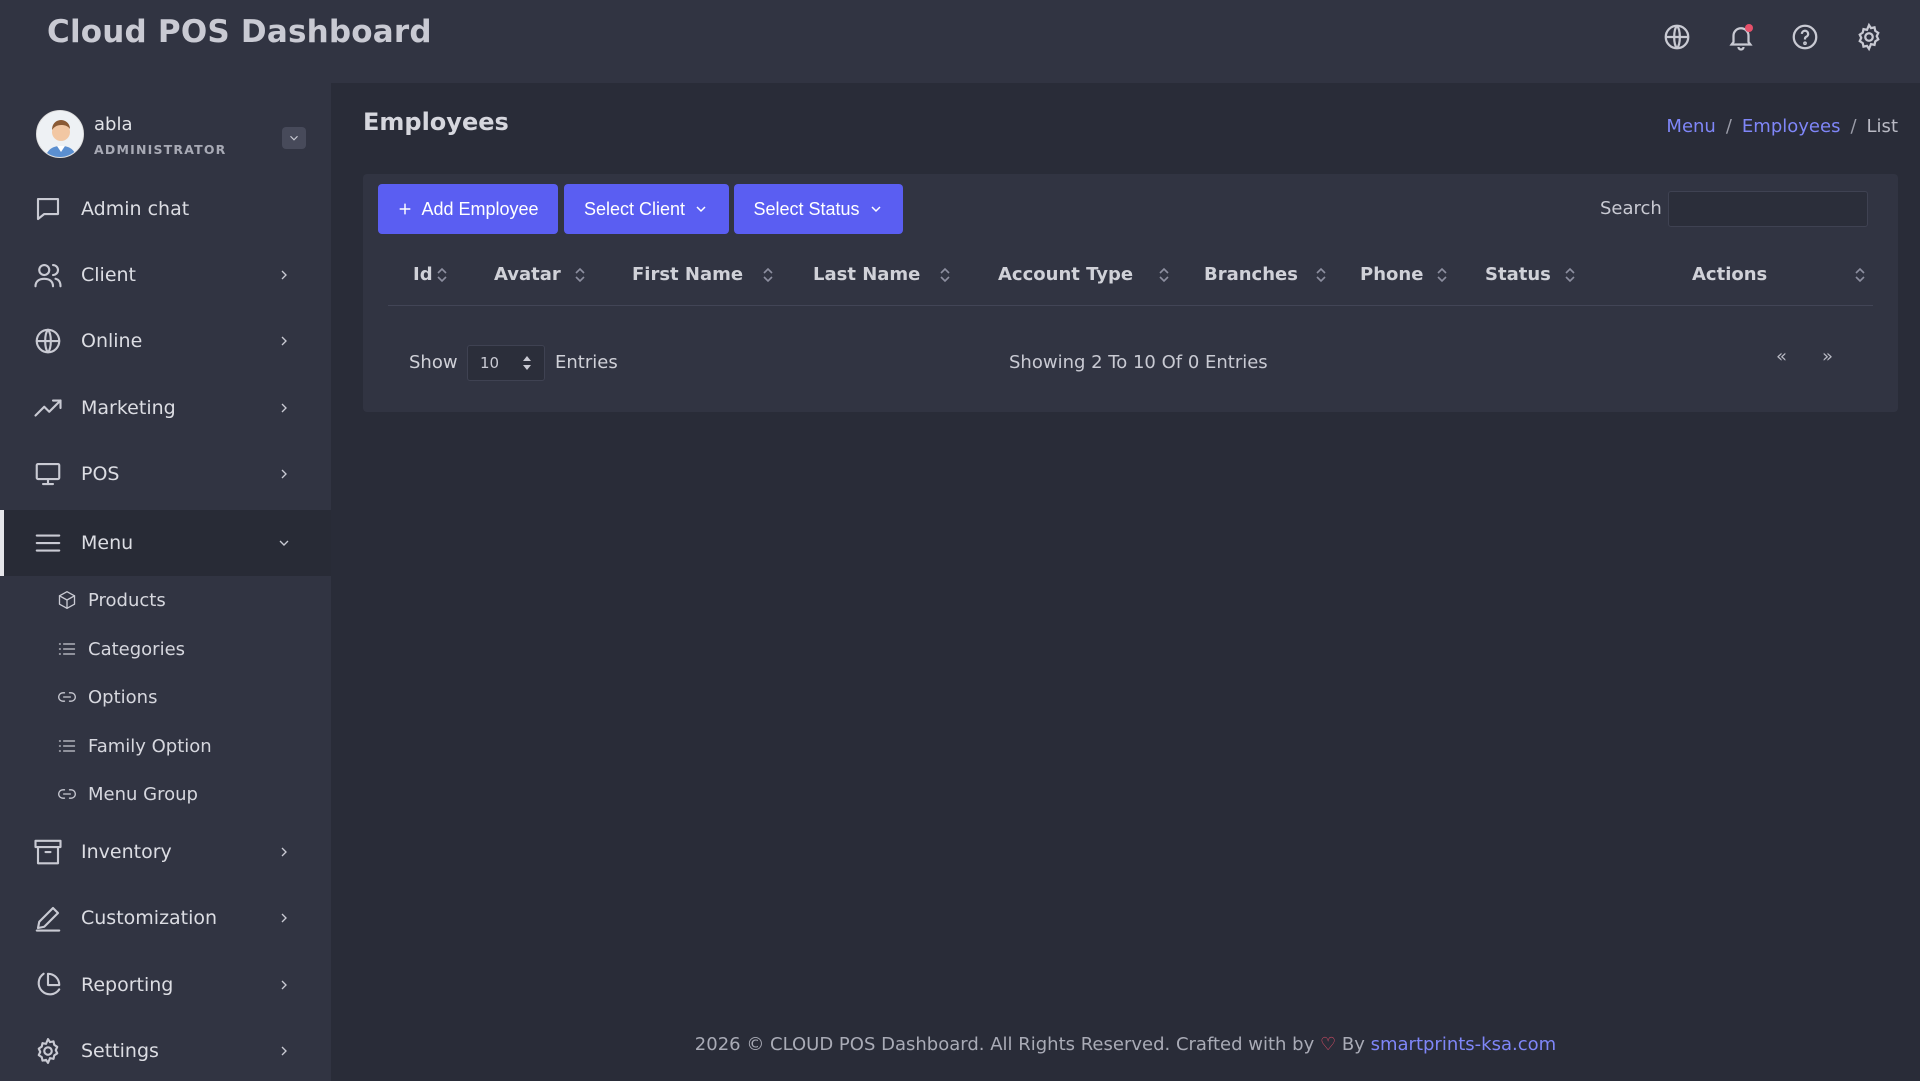 Image resolution: width=1920 pixels, height=1081 pixels. I want to click on sidebar-item-customization: Customization, so click(165, 918).